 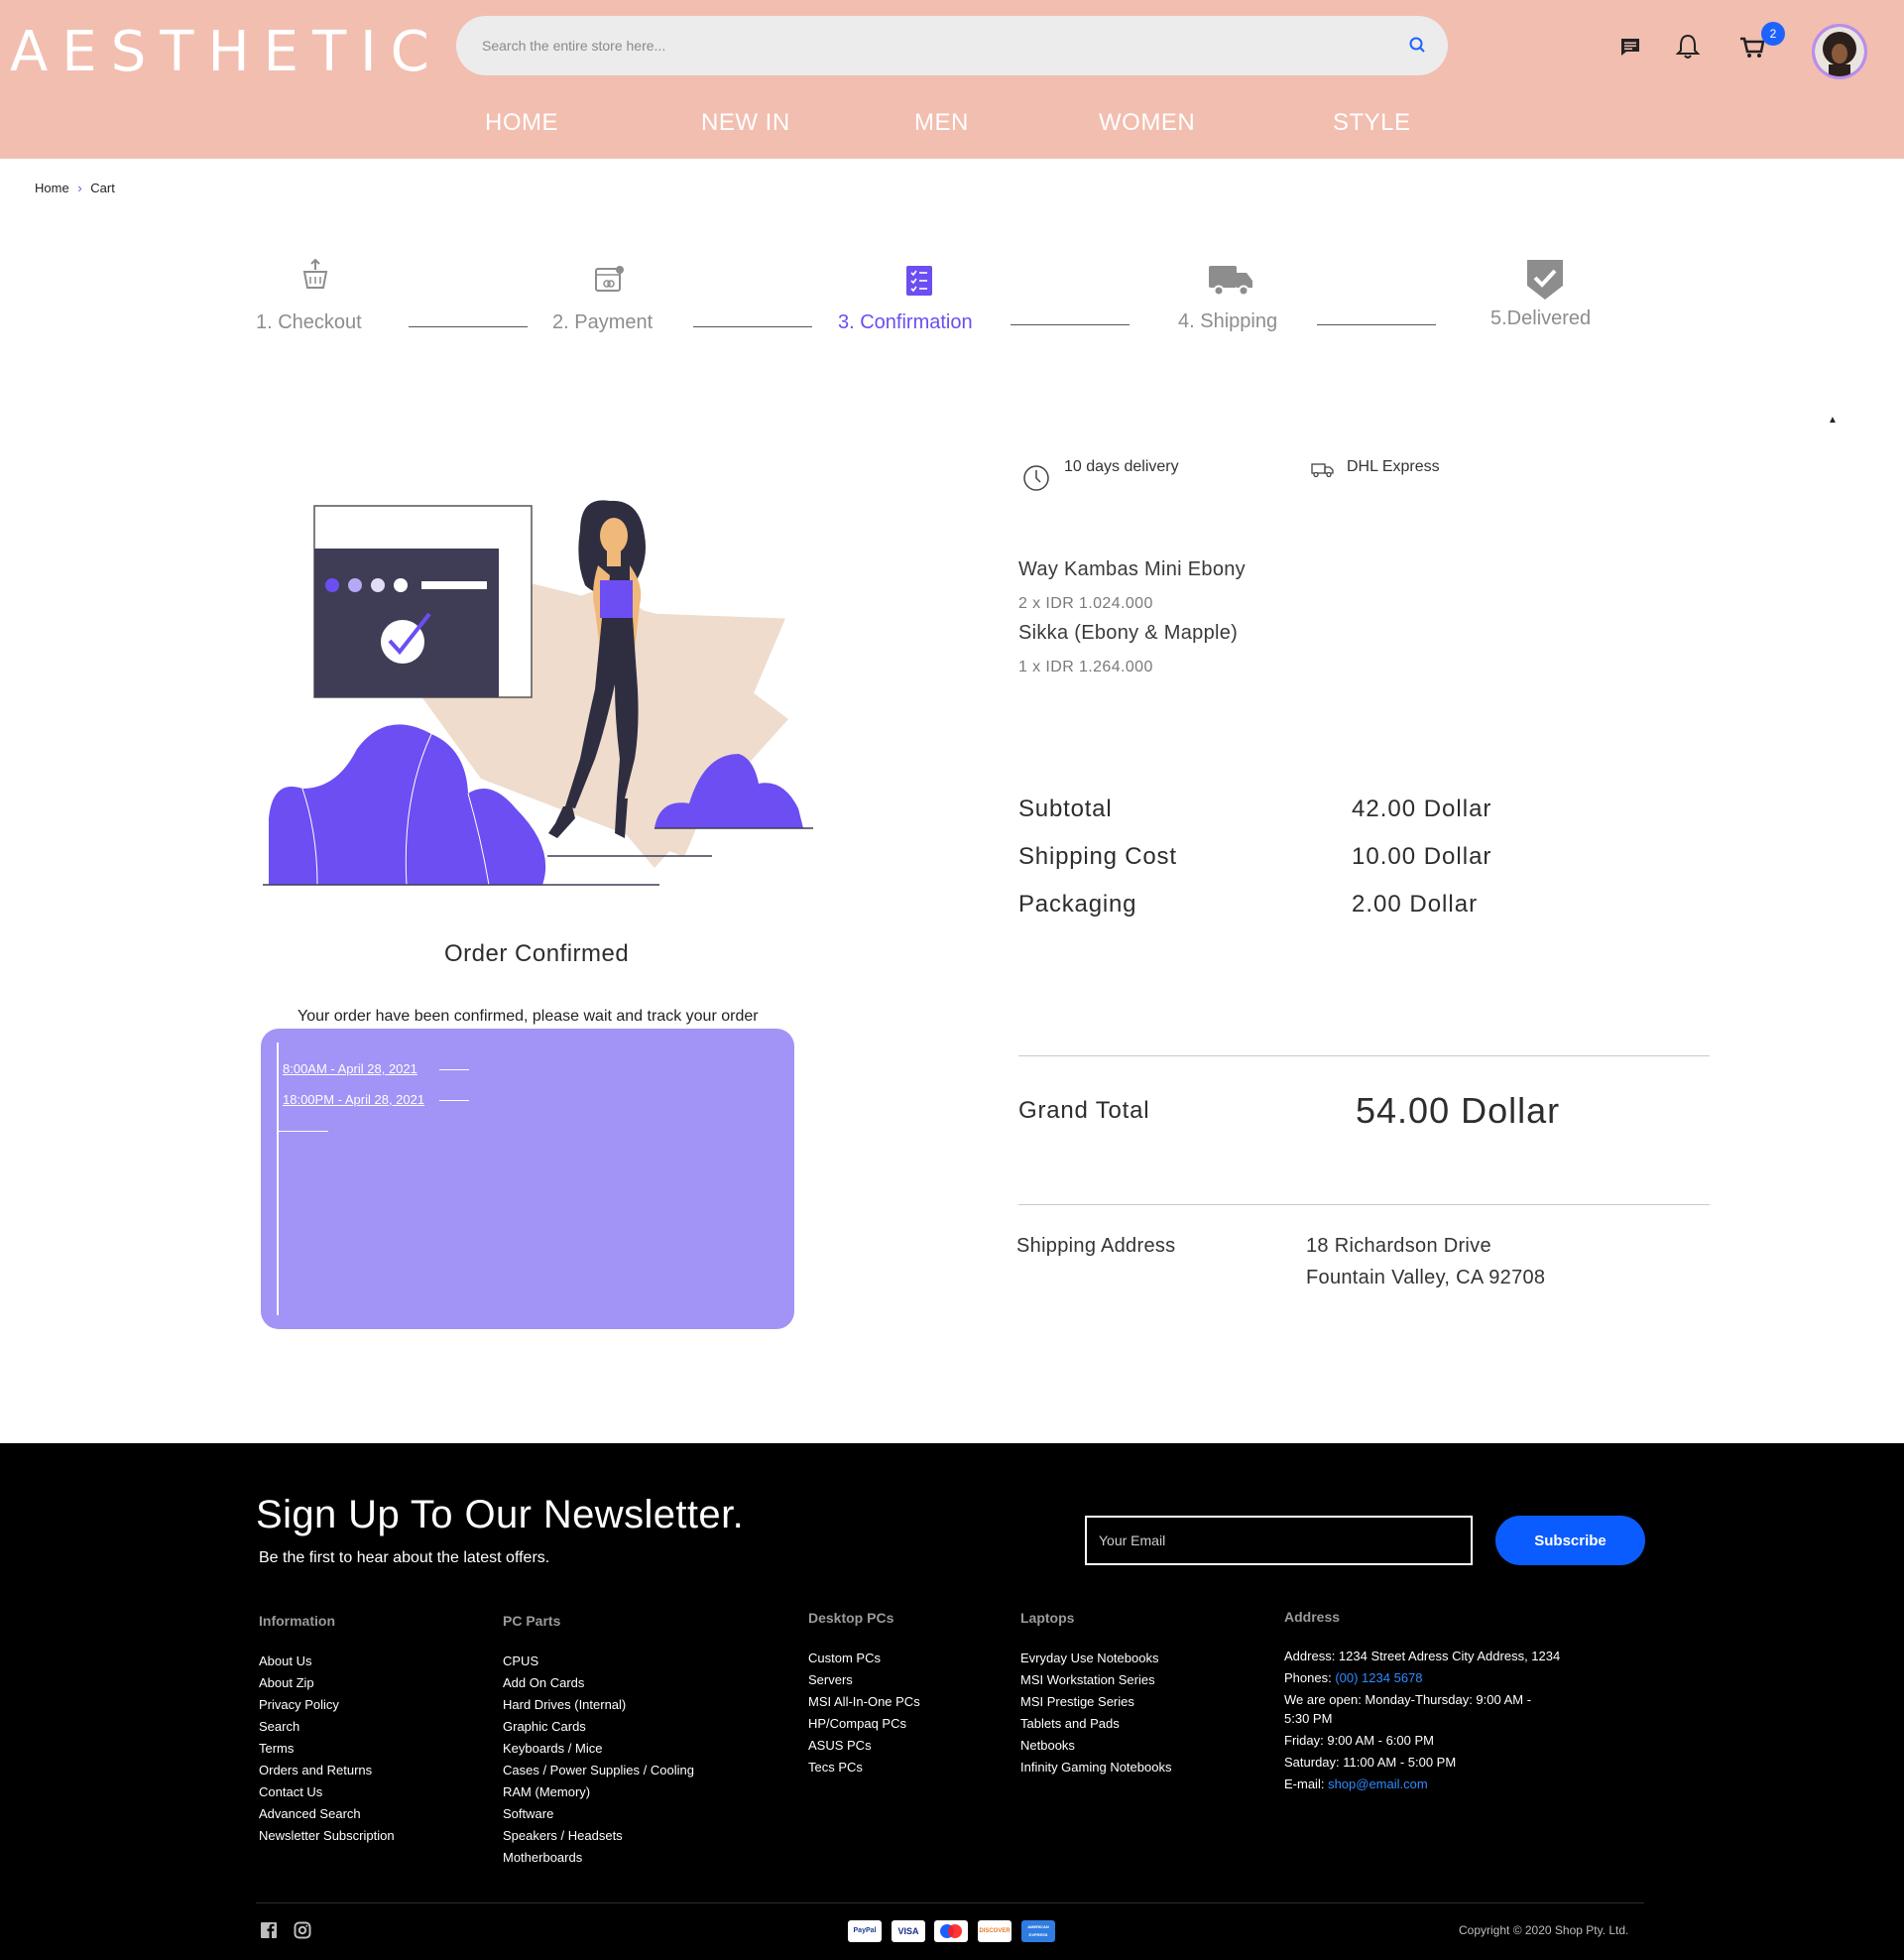 I want to click on footer-column-title: Laptops, so click(x=1047, y=1618).